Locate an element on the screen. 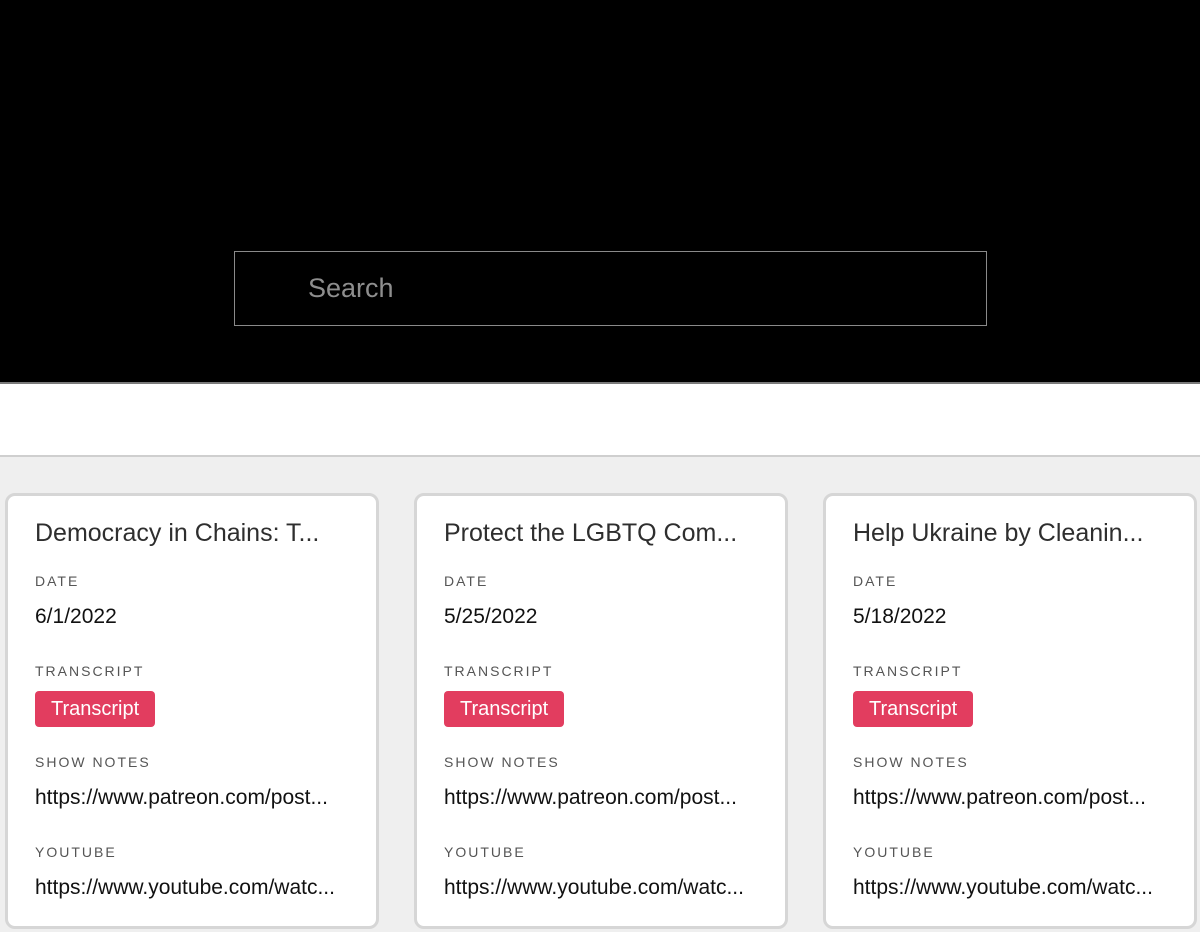  spacer-band is located at coordinates (600, 420).